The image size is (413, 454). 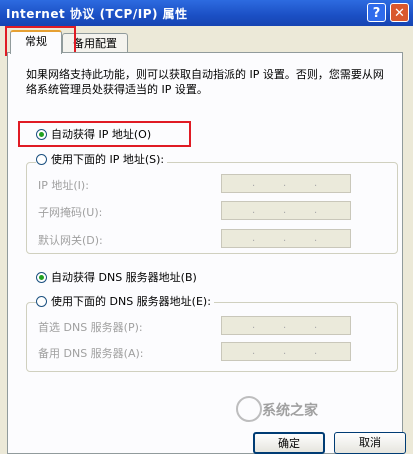 What do you see at coordinates (370, 443) in the screenshot?
I see `cancel-button: 取消` at bounding box center [370, 443].